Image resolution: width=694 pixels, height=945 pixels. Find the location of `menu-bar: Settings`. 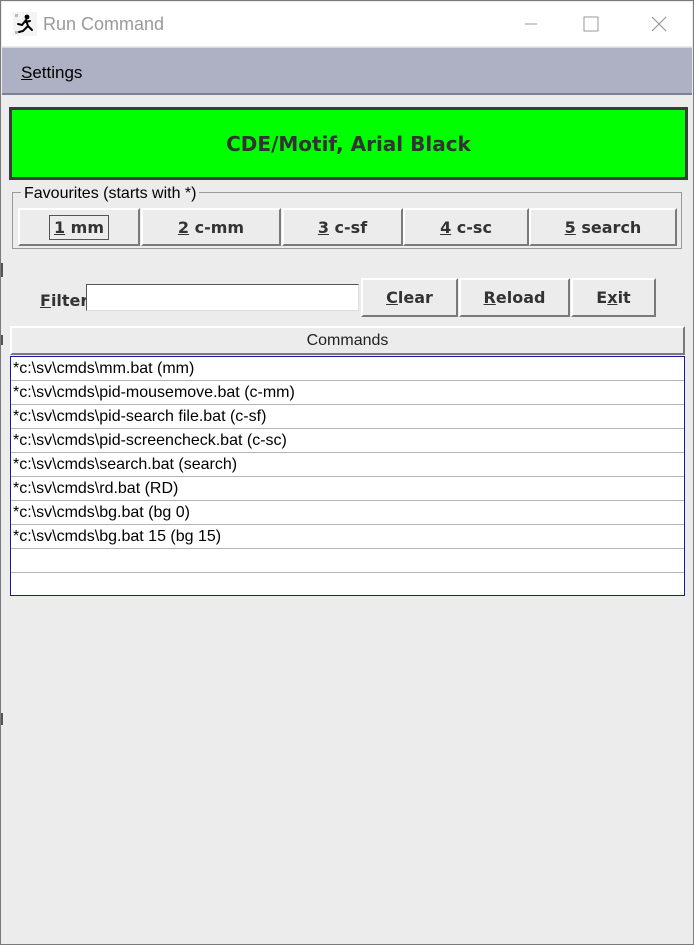

menu-bar: Settings is located at coordinates (347, 71).